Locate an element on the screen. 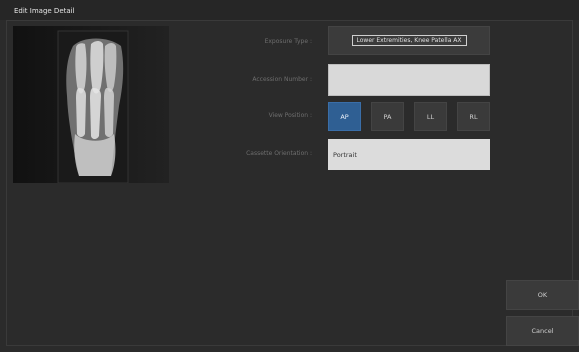  view-position-rl: RL is located at coordinates (473, 116).